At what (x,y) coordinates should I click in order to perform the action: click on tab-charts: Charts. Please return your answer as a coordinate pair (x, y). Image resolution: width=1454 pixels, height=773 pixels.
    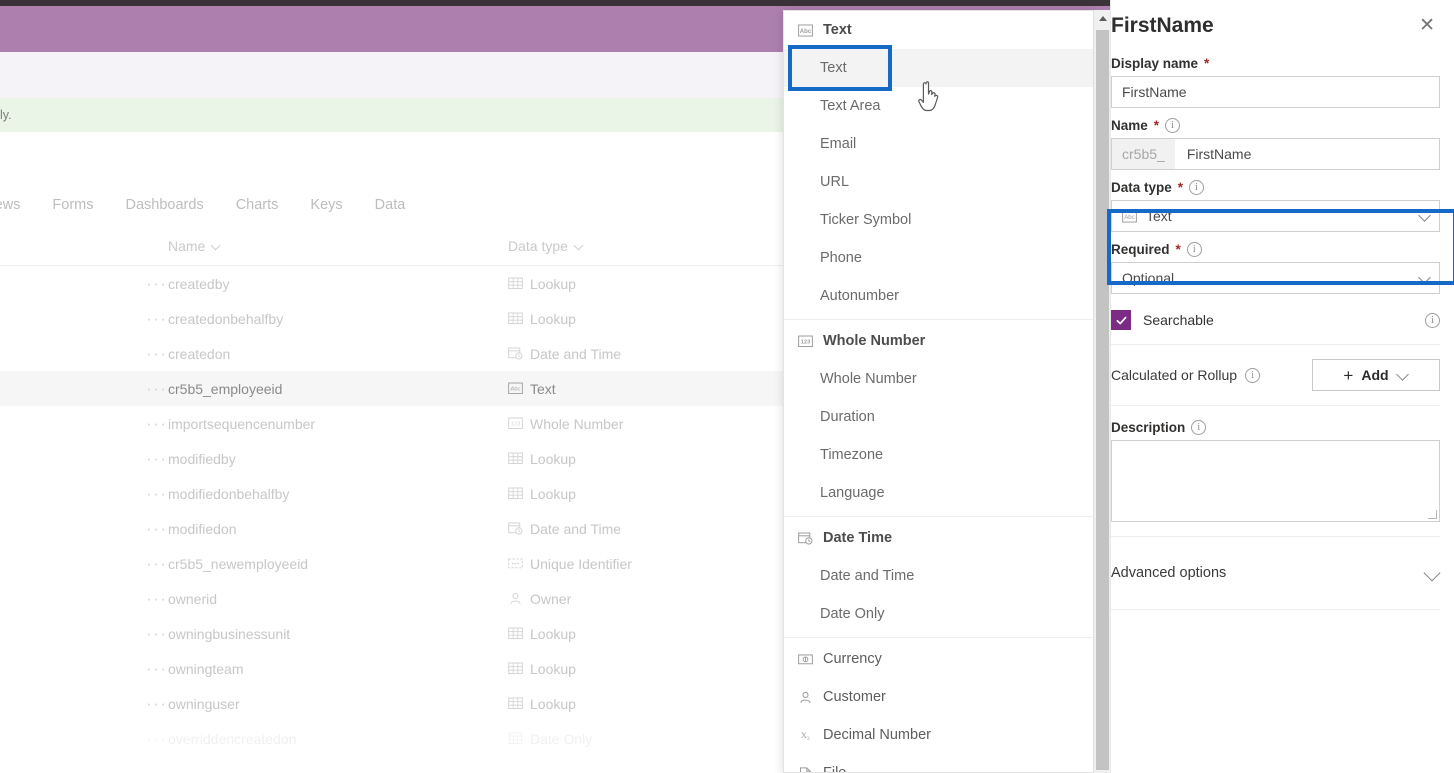
    Looking at the image, I should click on (257, 205).